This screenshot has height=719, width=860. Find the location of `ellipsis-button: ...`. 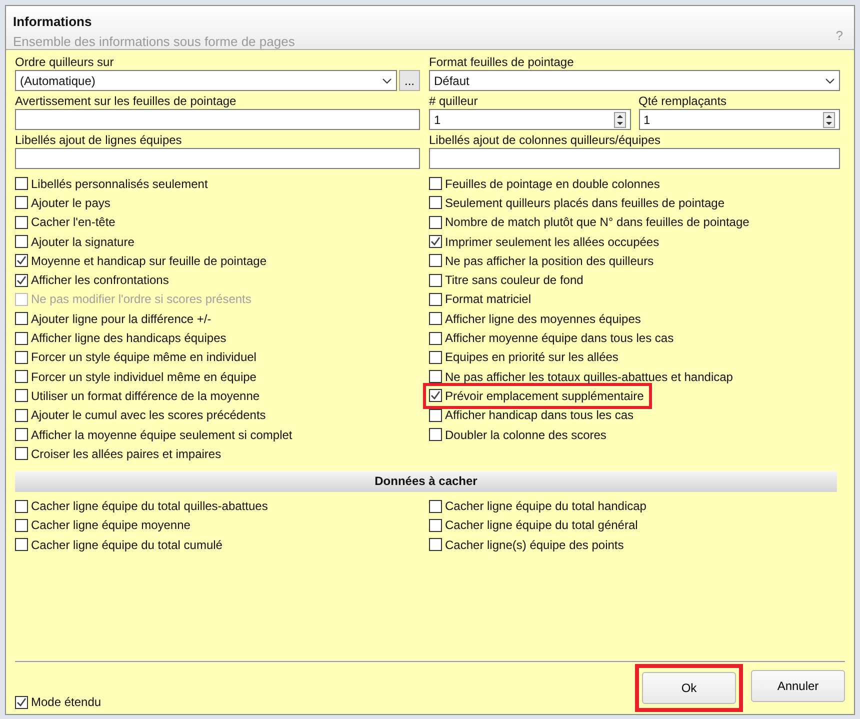

ellipsis-button: ... is located at coordinates (409, 80).